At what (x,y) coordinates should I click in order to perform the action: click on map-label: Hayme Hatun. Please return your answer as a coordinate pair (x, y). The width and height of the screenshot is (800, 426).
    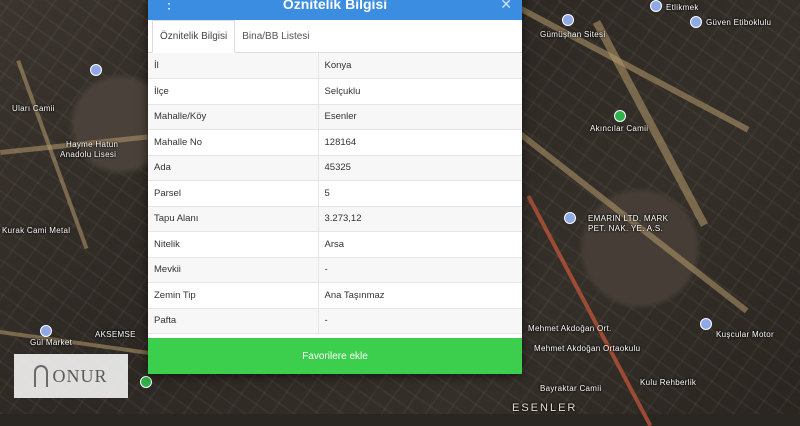
    Looking at the image, I should click on (92, 144).